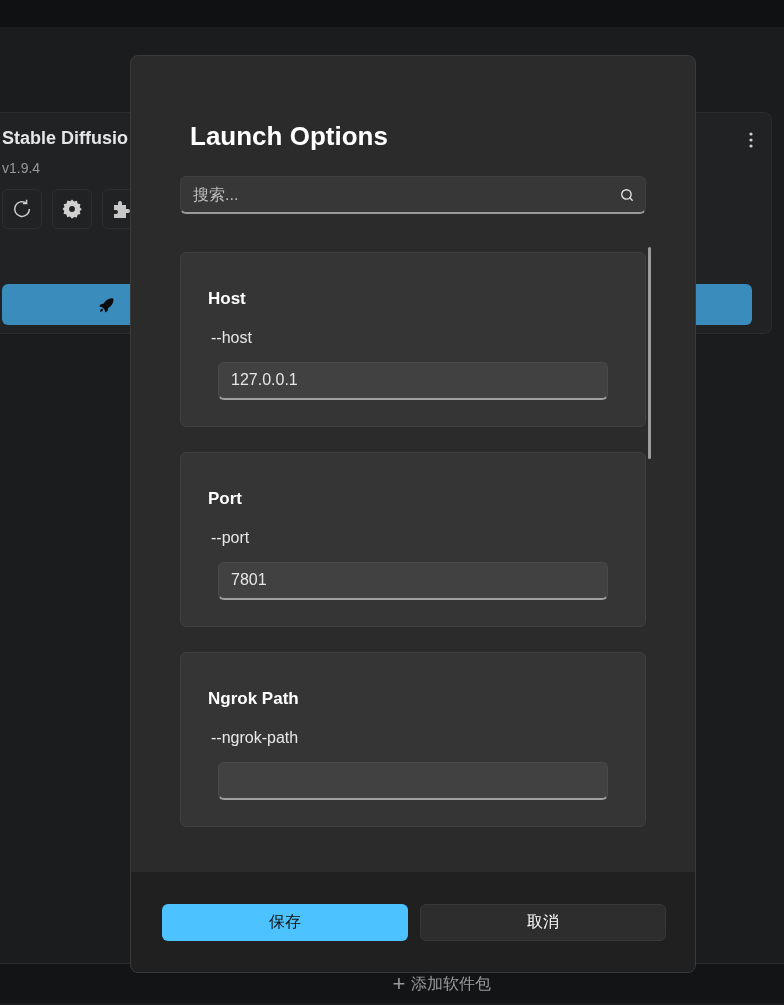 The image size is (784, 1005). I want to click on refresh-button, so click(22, 209).